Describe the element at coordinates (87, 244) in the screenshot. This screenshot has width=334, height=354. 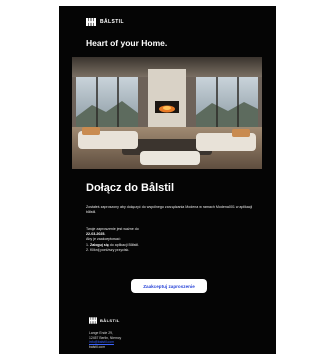
I see `step-number: 1.` at that location.